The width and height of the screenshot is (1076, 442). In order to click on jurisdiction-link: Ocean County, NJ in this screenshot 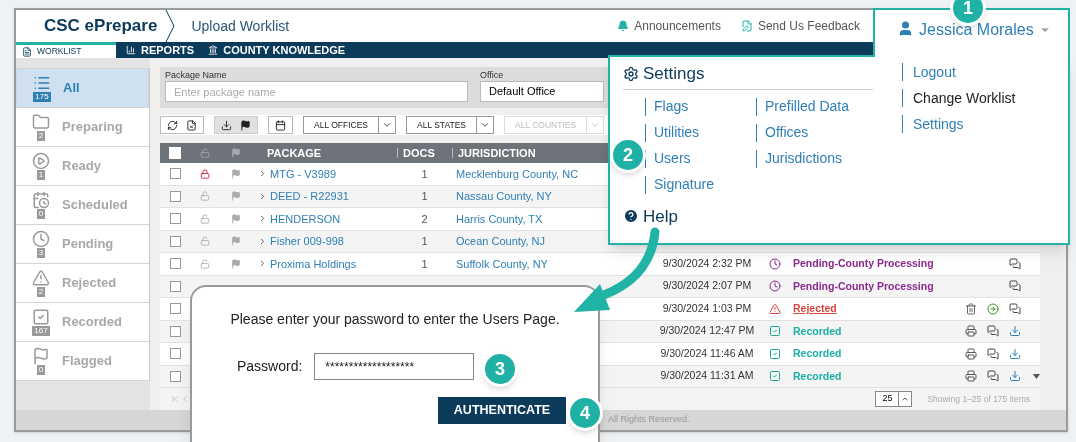, I will do `click(501, 241)`.